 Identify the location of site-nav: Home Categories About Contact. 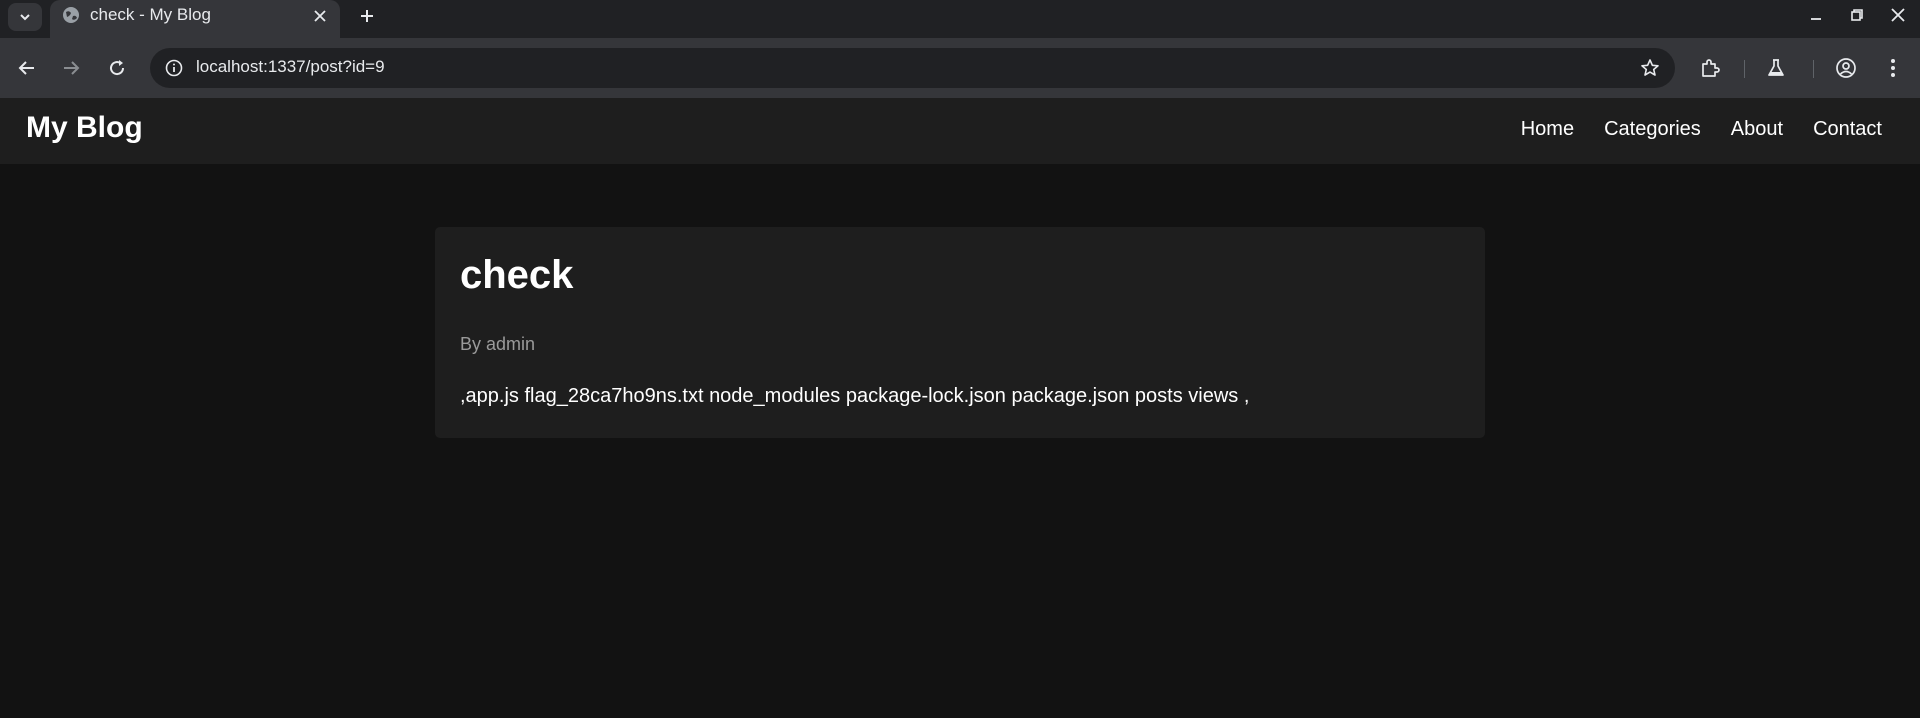
(1701, 129).